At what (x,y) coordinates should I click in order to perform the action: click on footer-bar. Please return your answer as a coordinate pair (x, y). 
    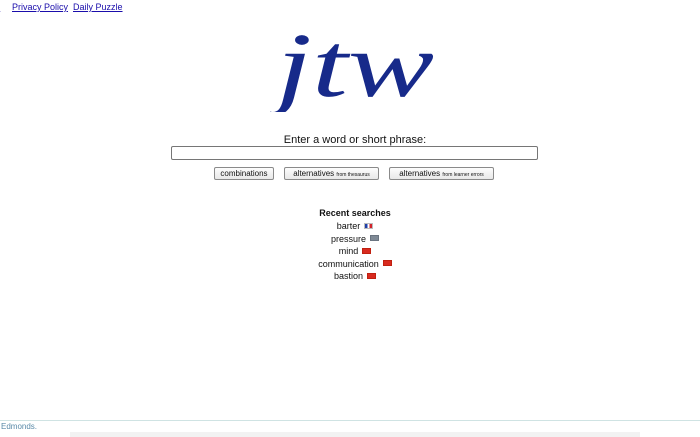
    Looking at the image, I should click on (355, 434).